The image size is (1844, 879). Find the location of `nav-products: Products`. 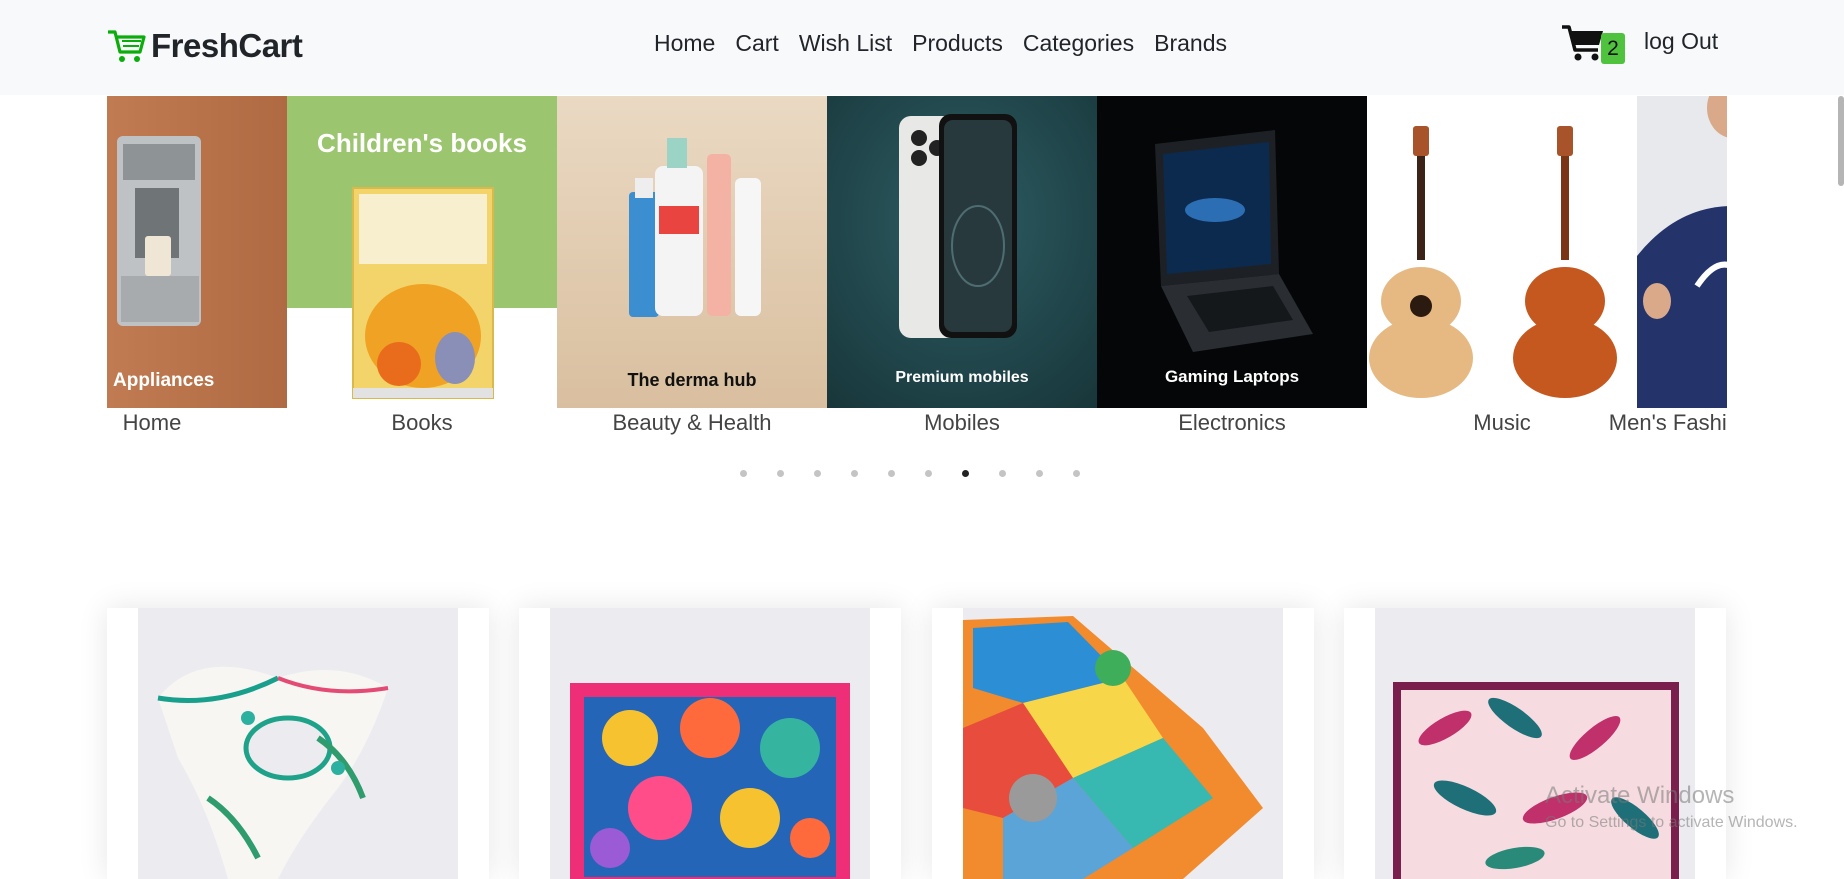

nav-products: Products is located at coordinates (957, 43).